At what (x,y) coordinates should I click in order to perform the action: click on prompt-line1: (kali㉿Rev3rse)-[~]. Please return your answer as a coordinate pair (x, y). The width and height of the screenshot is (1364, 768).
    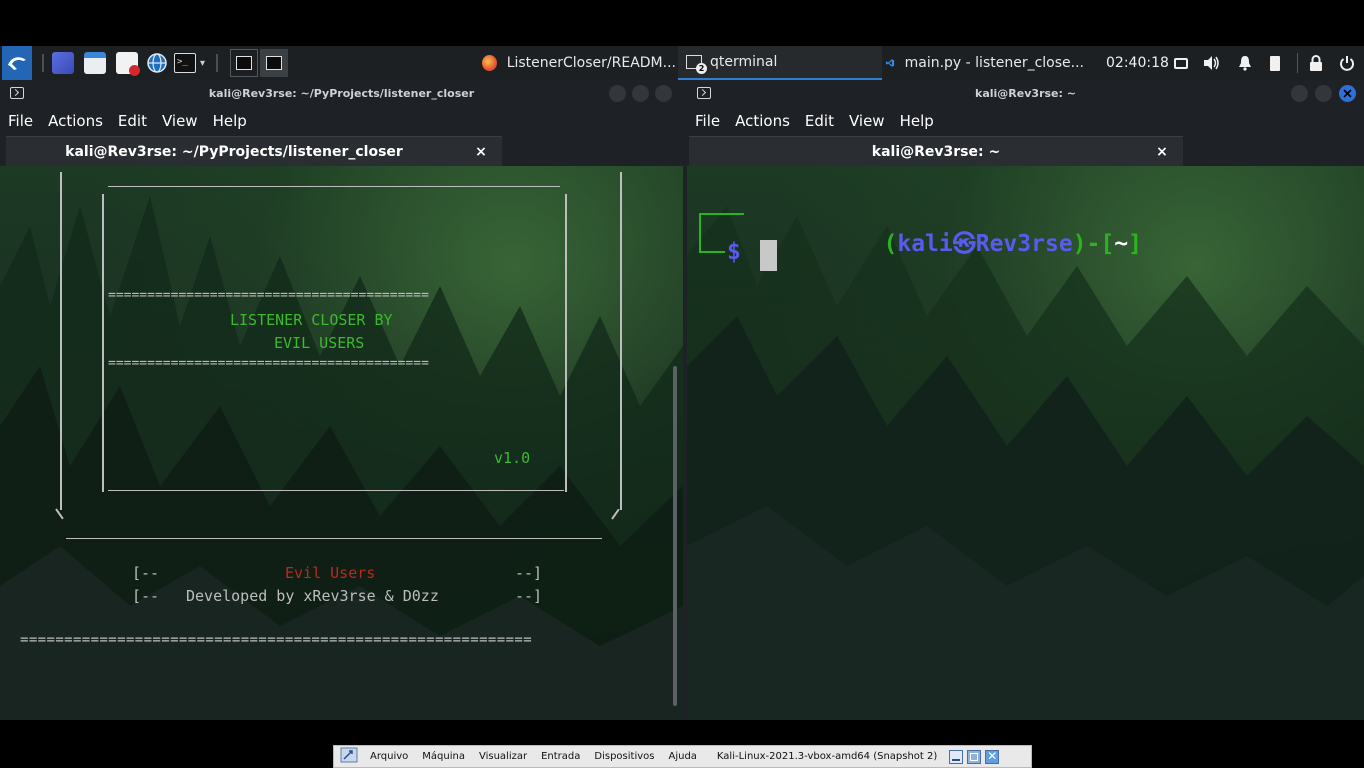
    Looking at the image, I should click on (943, 244).